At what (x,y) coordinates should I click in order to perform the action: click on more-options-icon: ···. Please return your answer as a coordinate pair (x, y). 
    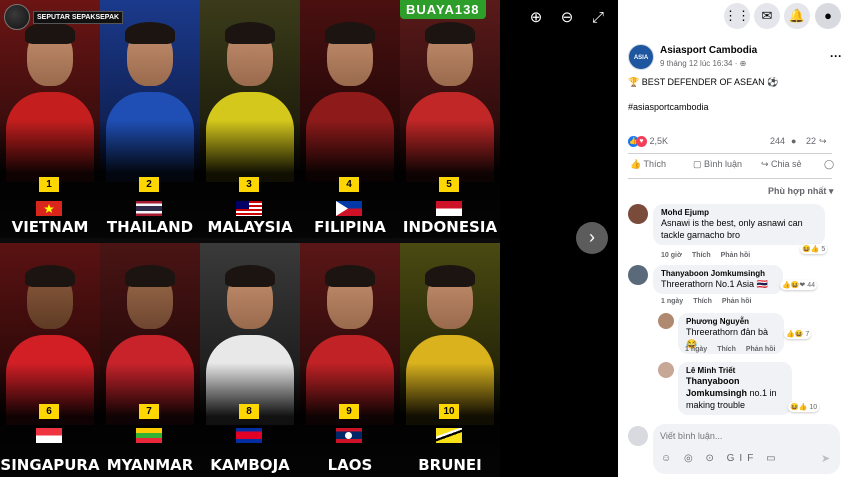
    Looking at the image, I should click on (836, 56).